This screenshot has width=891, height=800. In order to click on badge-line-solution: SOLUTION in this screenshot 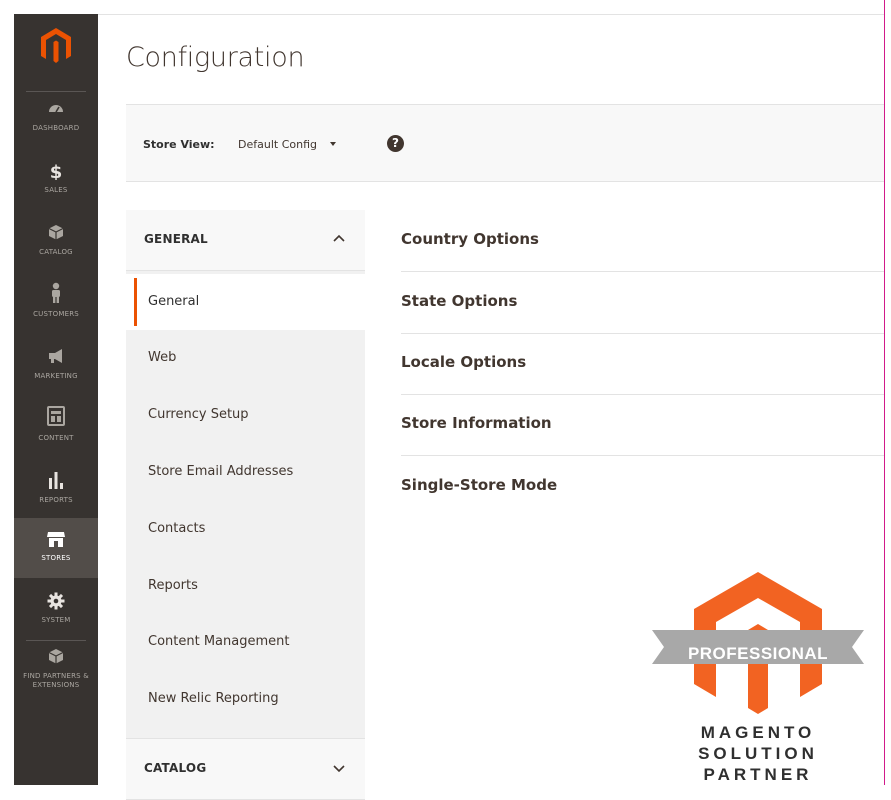, I will do `click(758, 753)`.